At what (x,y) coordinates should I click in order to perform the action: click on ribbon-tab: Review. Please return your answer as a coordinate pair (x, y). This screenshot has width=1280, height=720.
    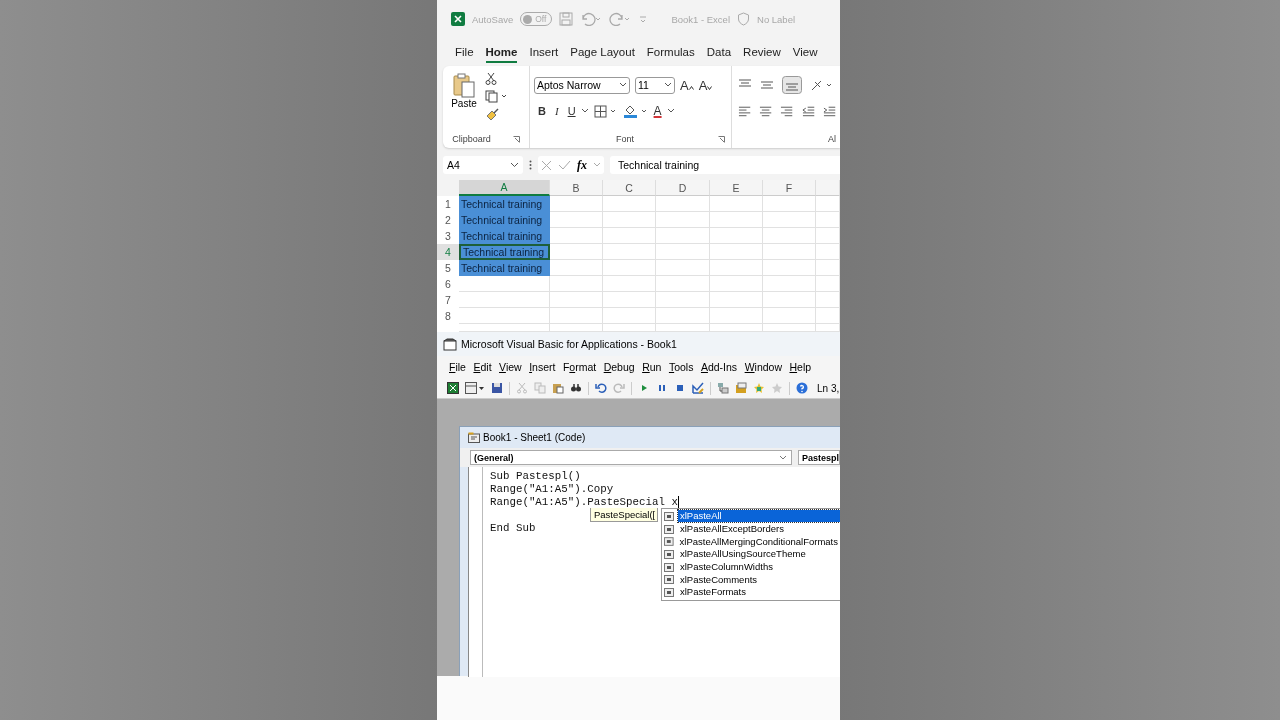
    Looking at the image, I should click on (762, 52).